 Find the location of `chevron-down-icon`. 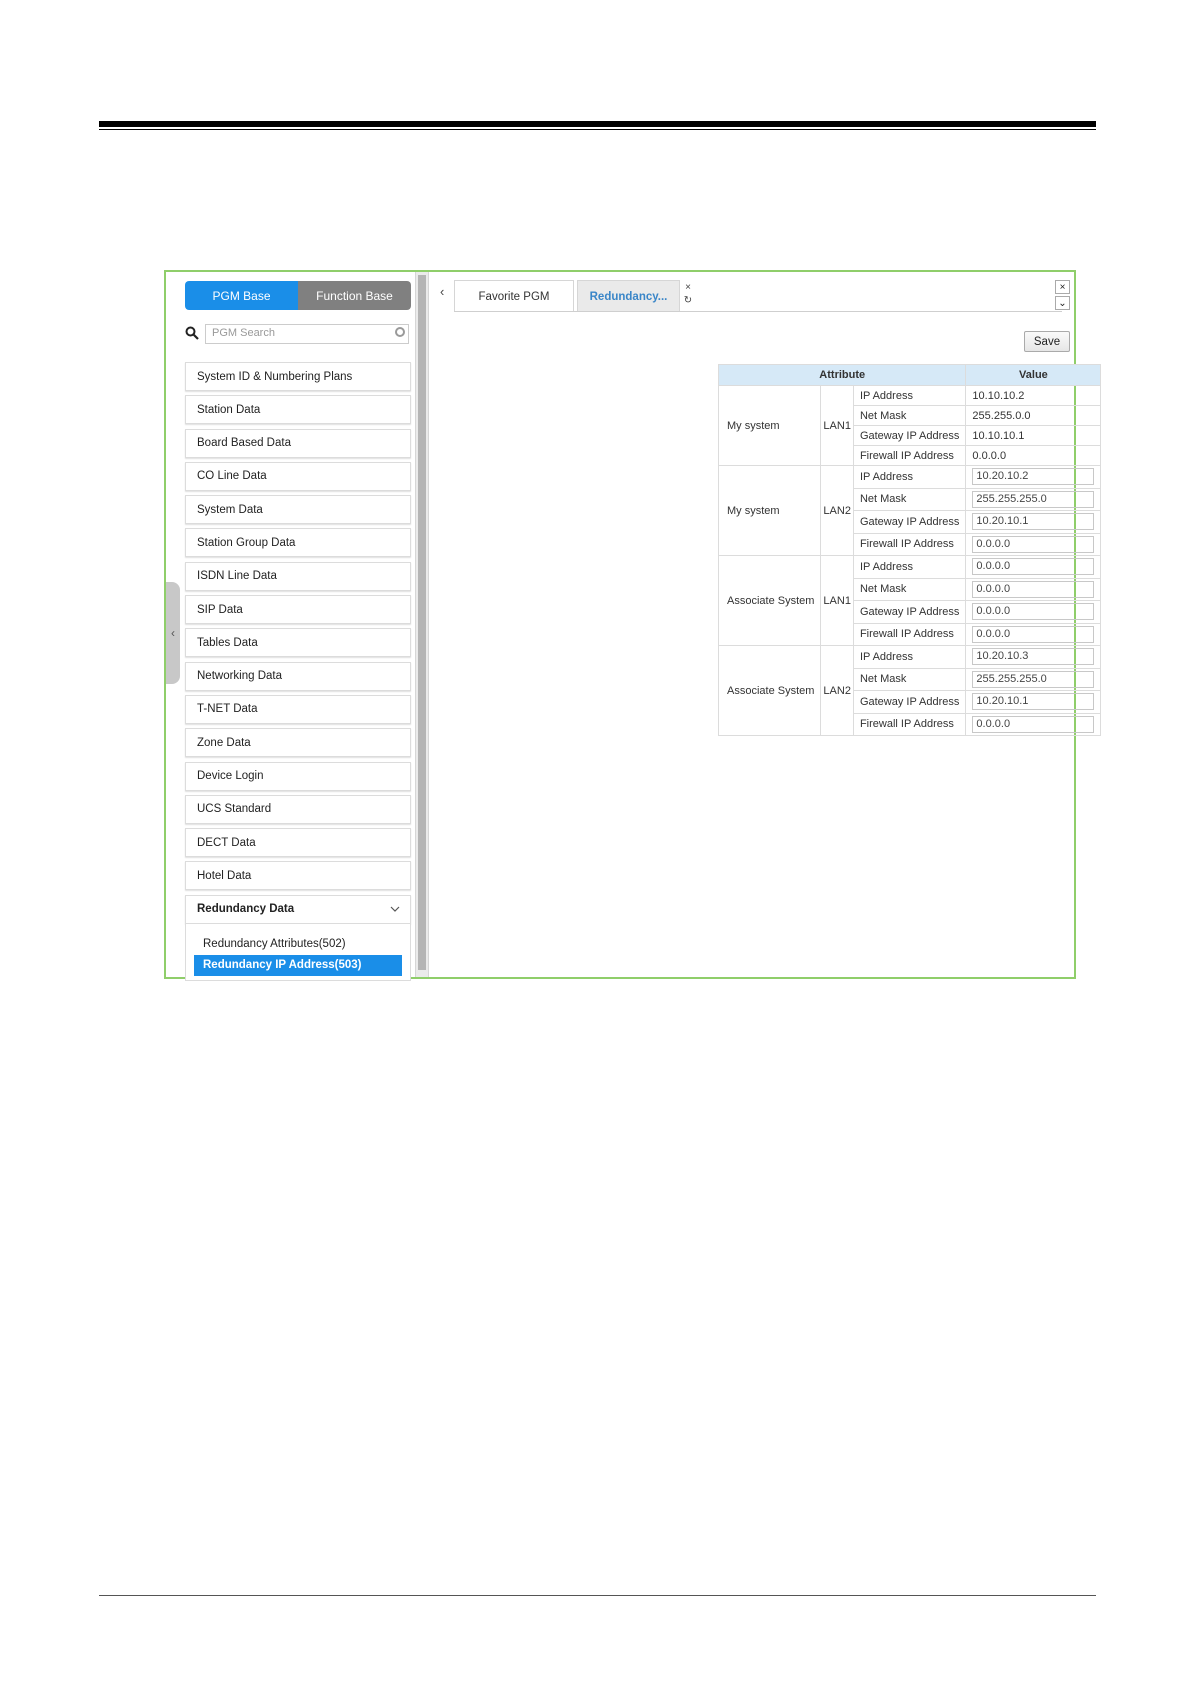

chevron-down-icon is located at coordinates (395, 909).